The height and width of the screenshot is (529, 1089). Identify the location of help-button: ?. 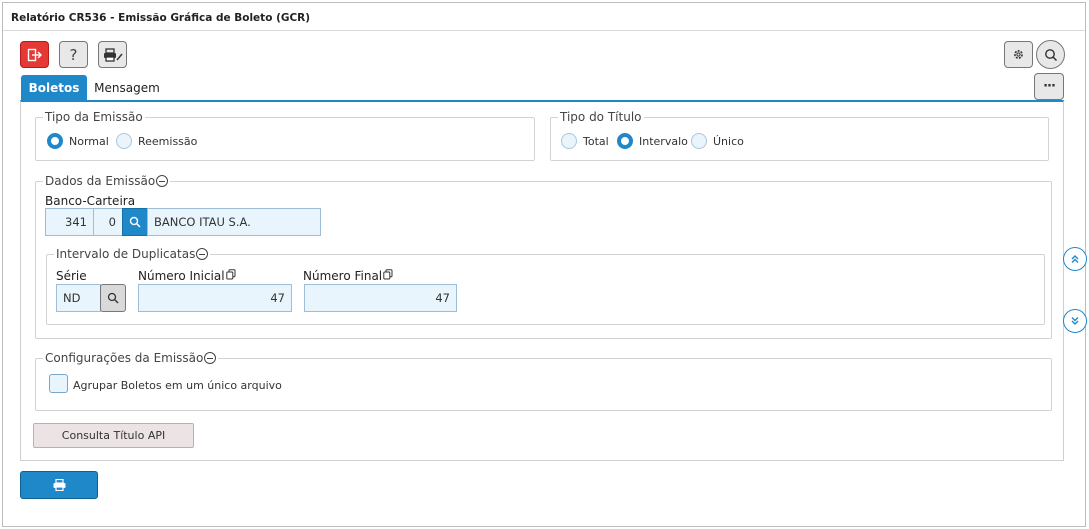
(73, 54).